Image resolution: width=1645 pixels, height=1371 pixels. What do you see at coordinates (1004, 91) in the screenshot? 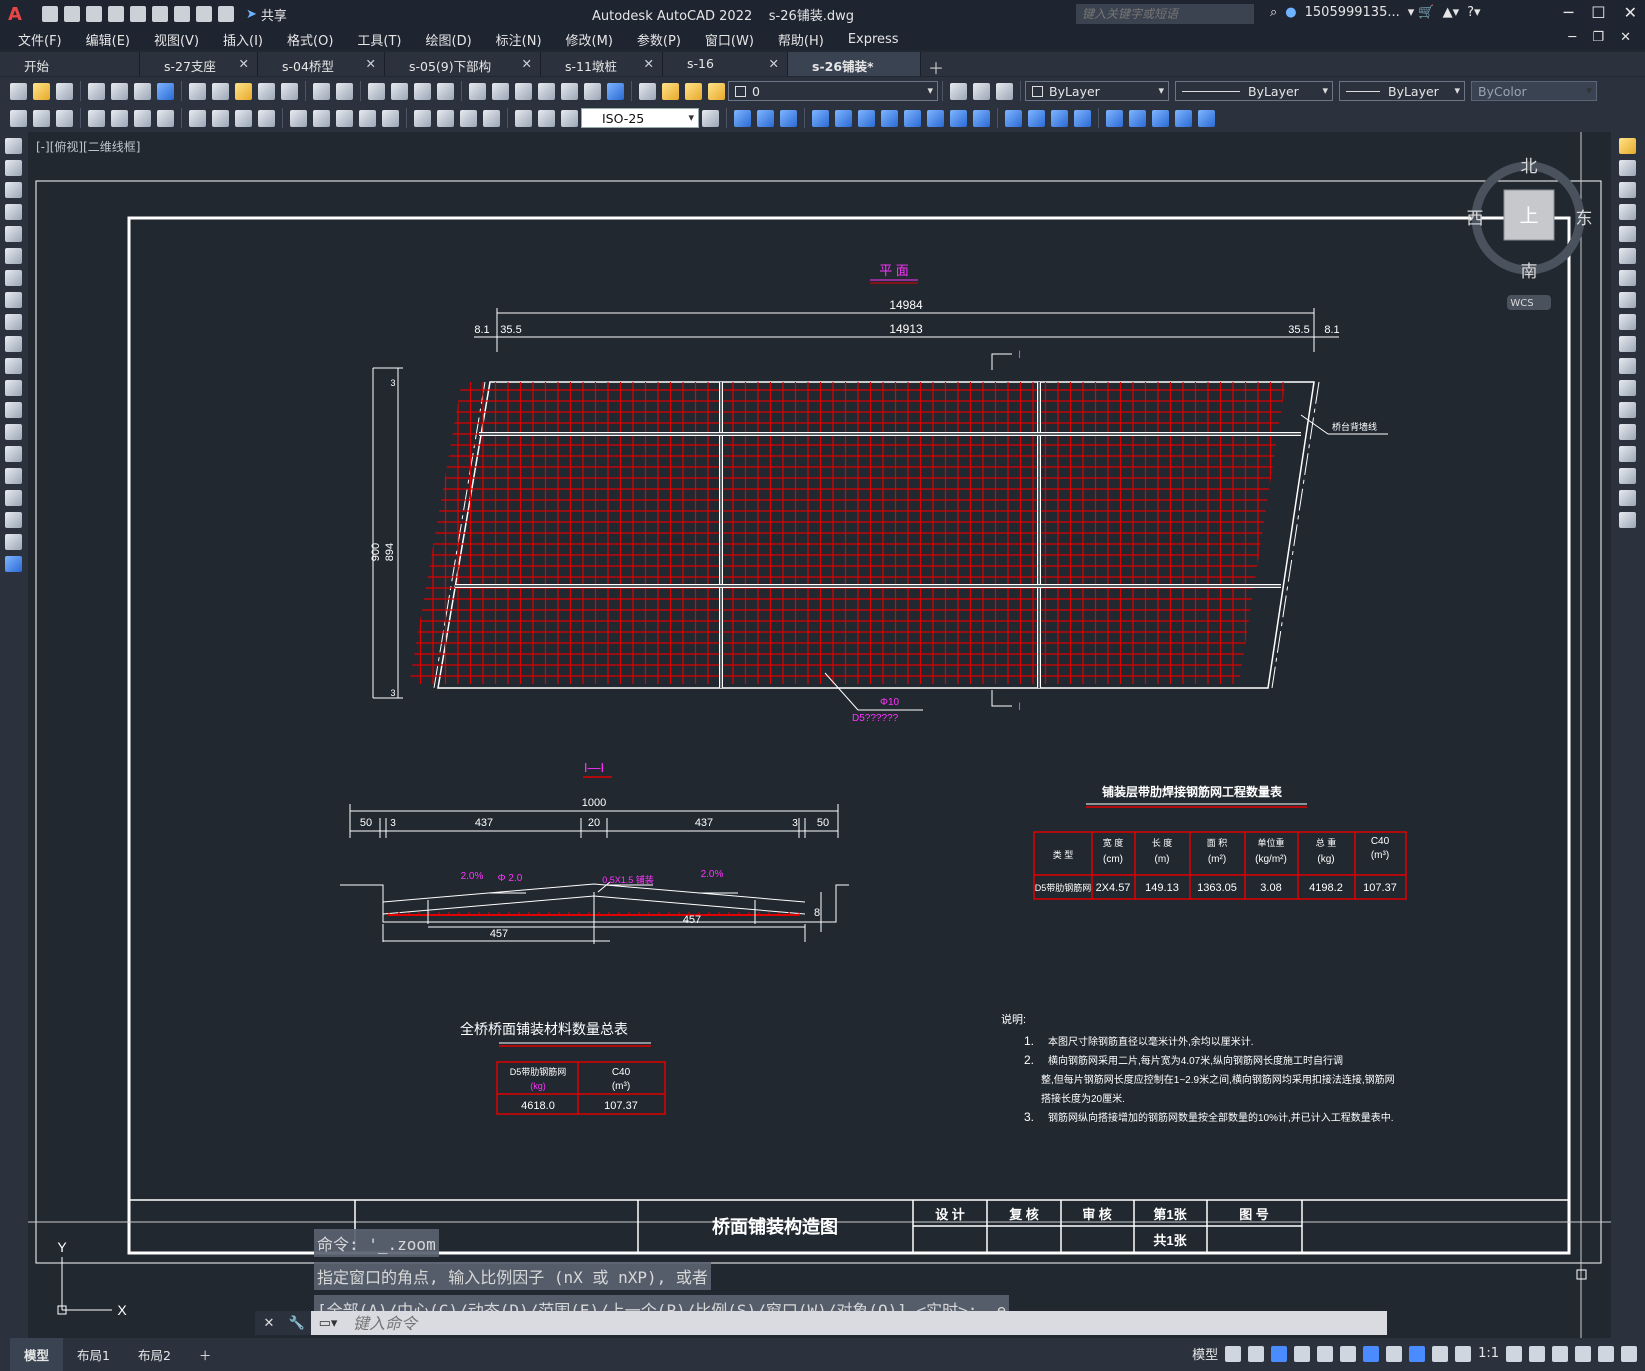
I see `layer-states-icon` at bounding box center [1004, 91].